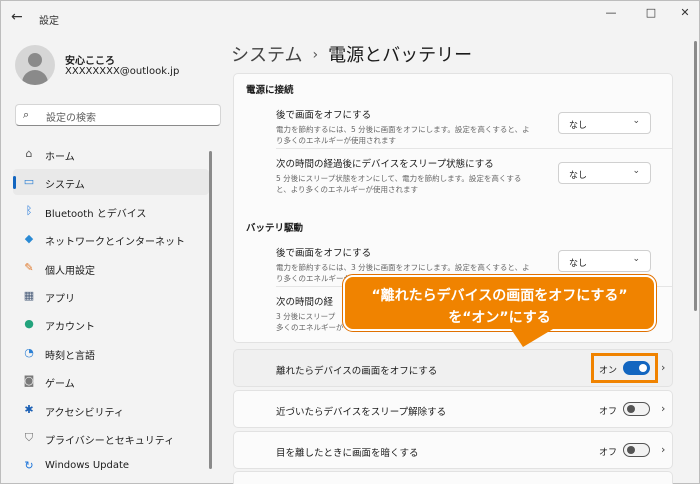 This screenshot has height=484, width=700. Describe the element at coordinates (84, 413) in the screenshot. I see `sidebar-item-label: アクセシビリティ` at that location.